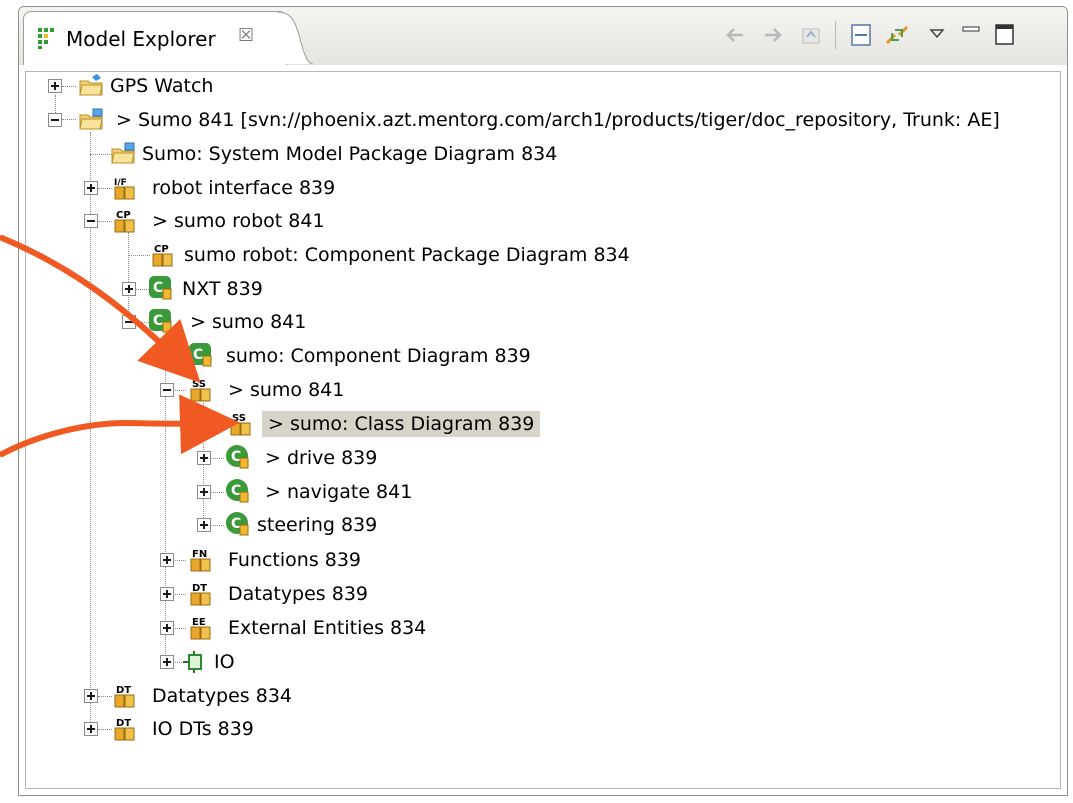 The height and width of the screenshot is (803, 1073). Describe the element at coordinates (401, 424) in the screenshot. I see `tree-item-label-selected: > sumo: Class Diagram 839` at that location.